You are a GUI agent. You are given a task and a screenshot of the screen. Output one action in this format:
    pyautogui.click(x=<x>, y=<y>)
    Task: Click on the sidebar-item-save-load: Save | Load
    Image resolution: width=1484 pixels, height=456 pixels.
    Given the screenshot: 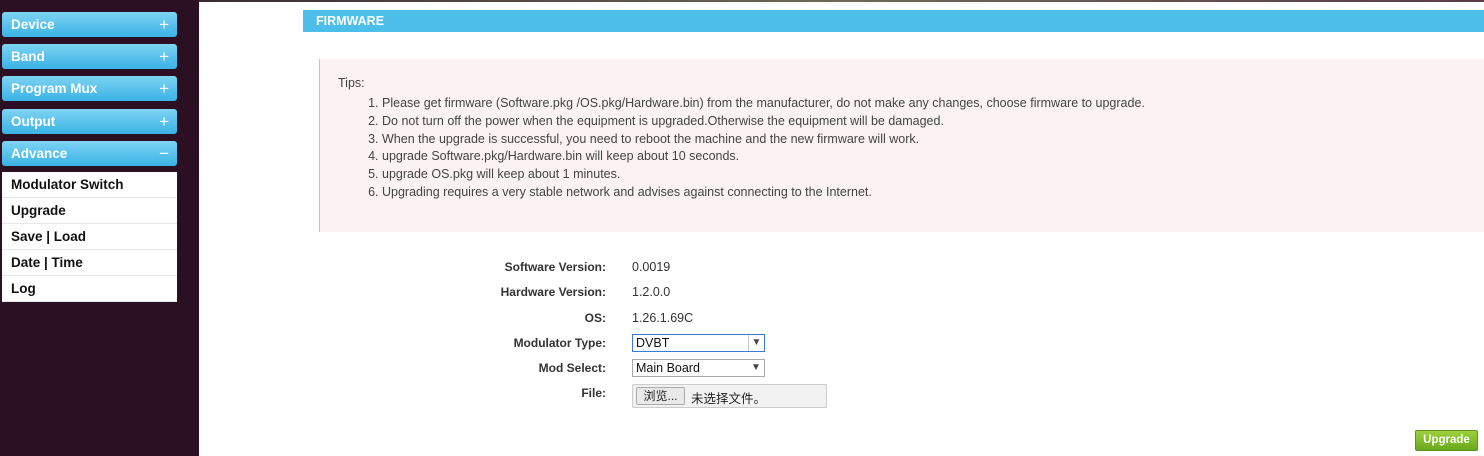 What is the action you would take?
    pyautogui.click(x=89, y=237)
    